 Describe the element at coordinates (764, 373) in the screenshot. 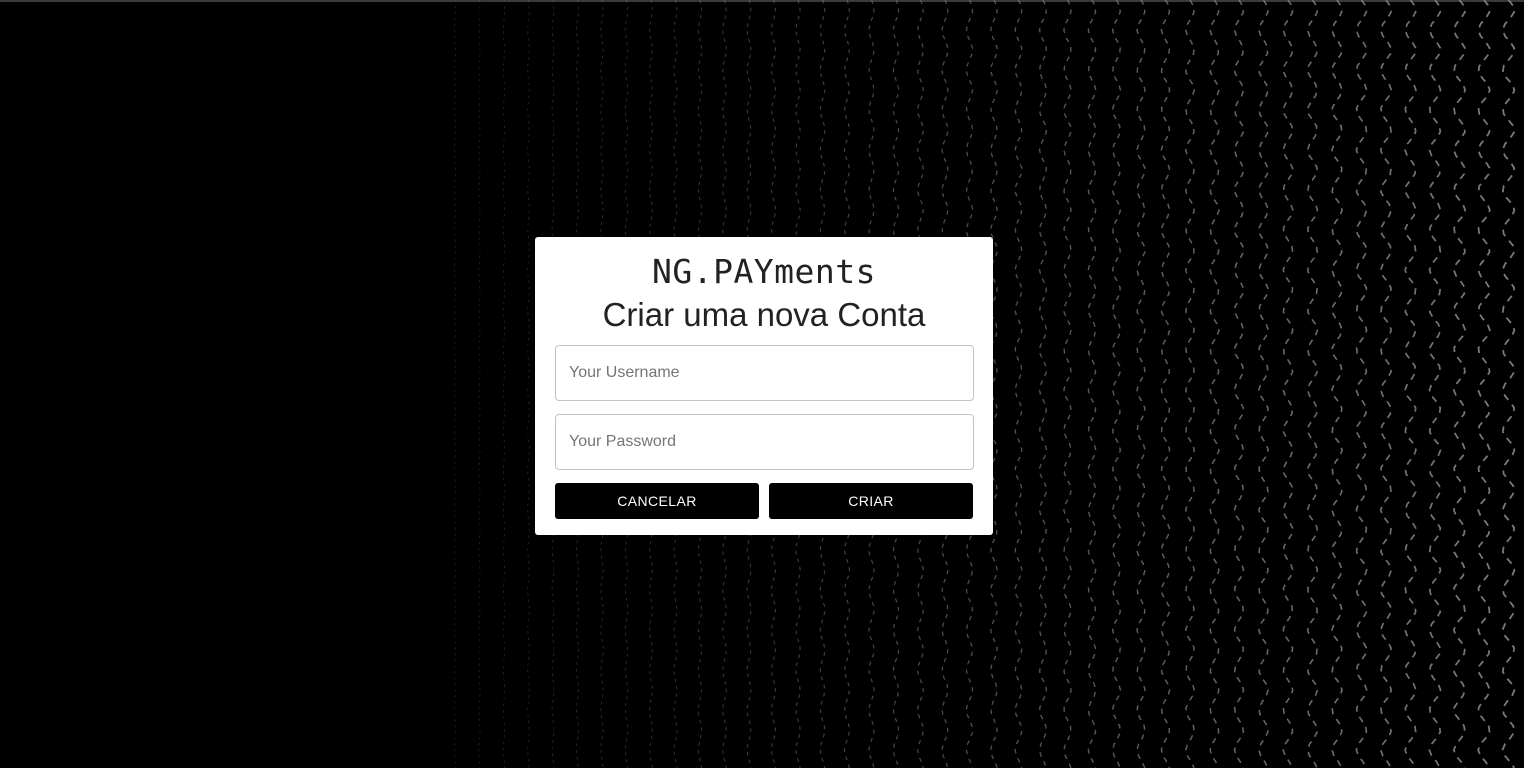

I see `username-input` at that location.